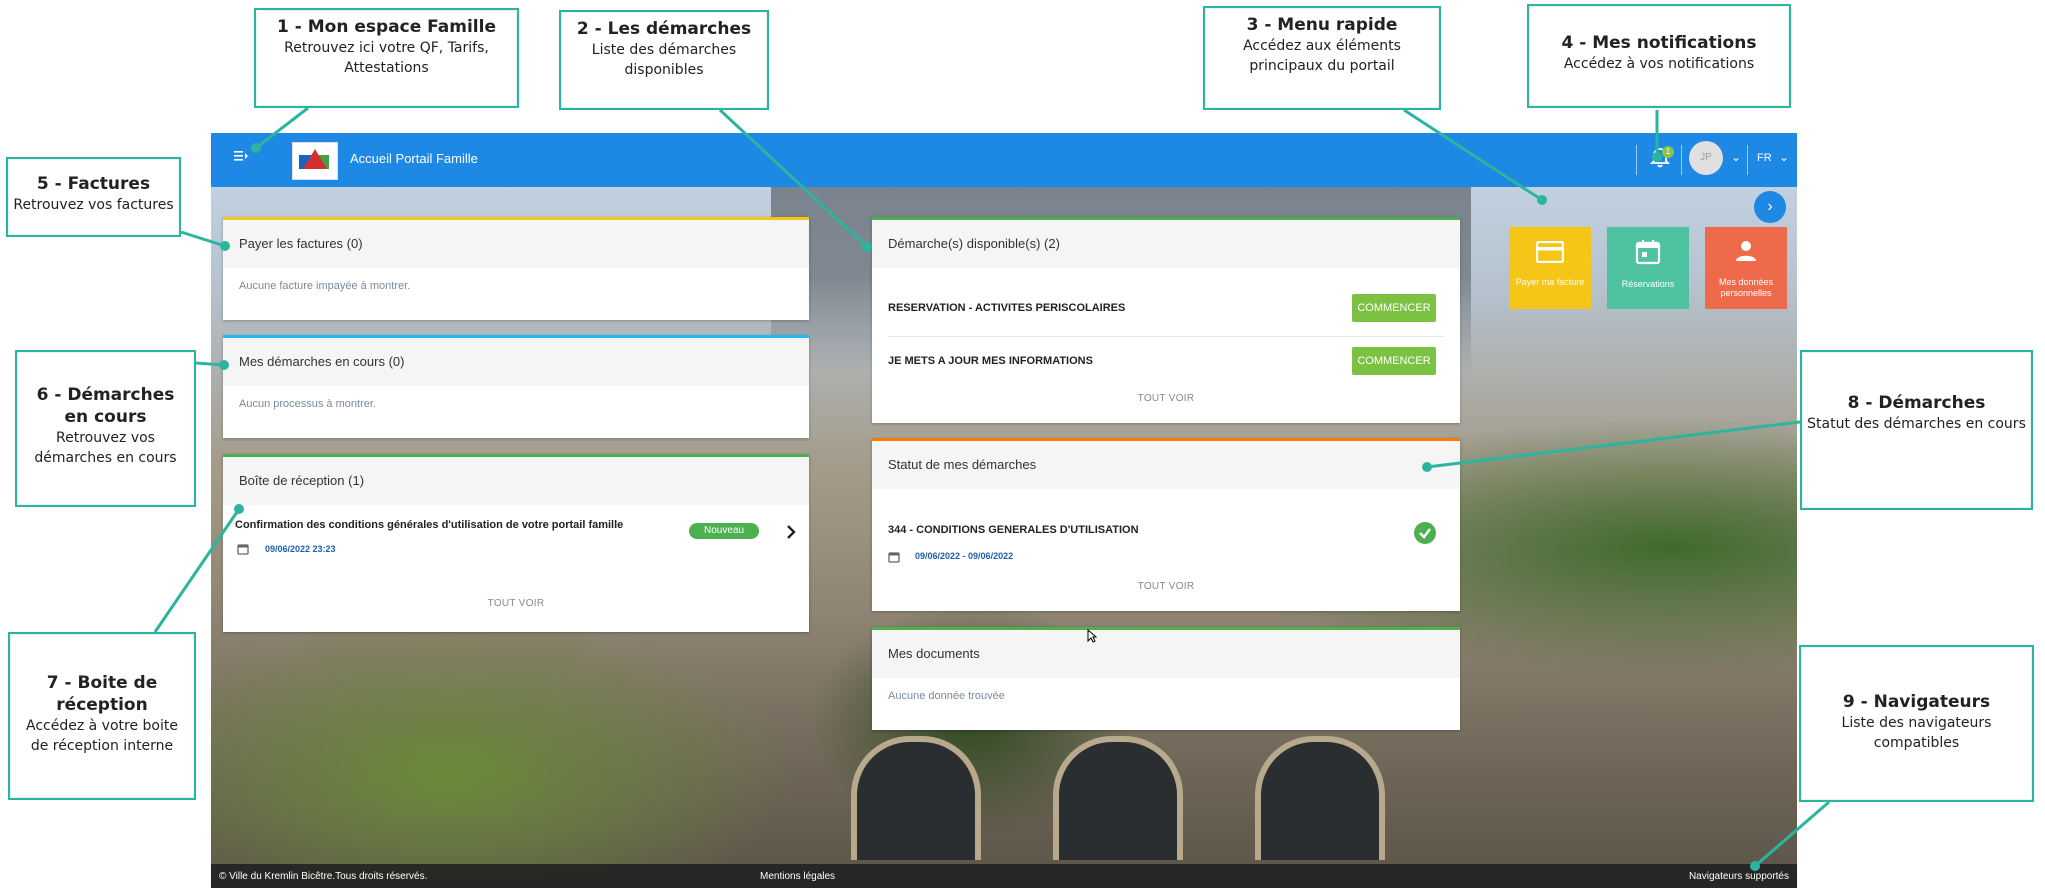 This screenshot has width=2045, height=891. What do you see at coordinates (1659, 43) in the screenshot?
I see `callout-title: 4 - Mes notifications` at bounding box center [1659, 43].